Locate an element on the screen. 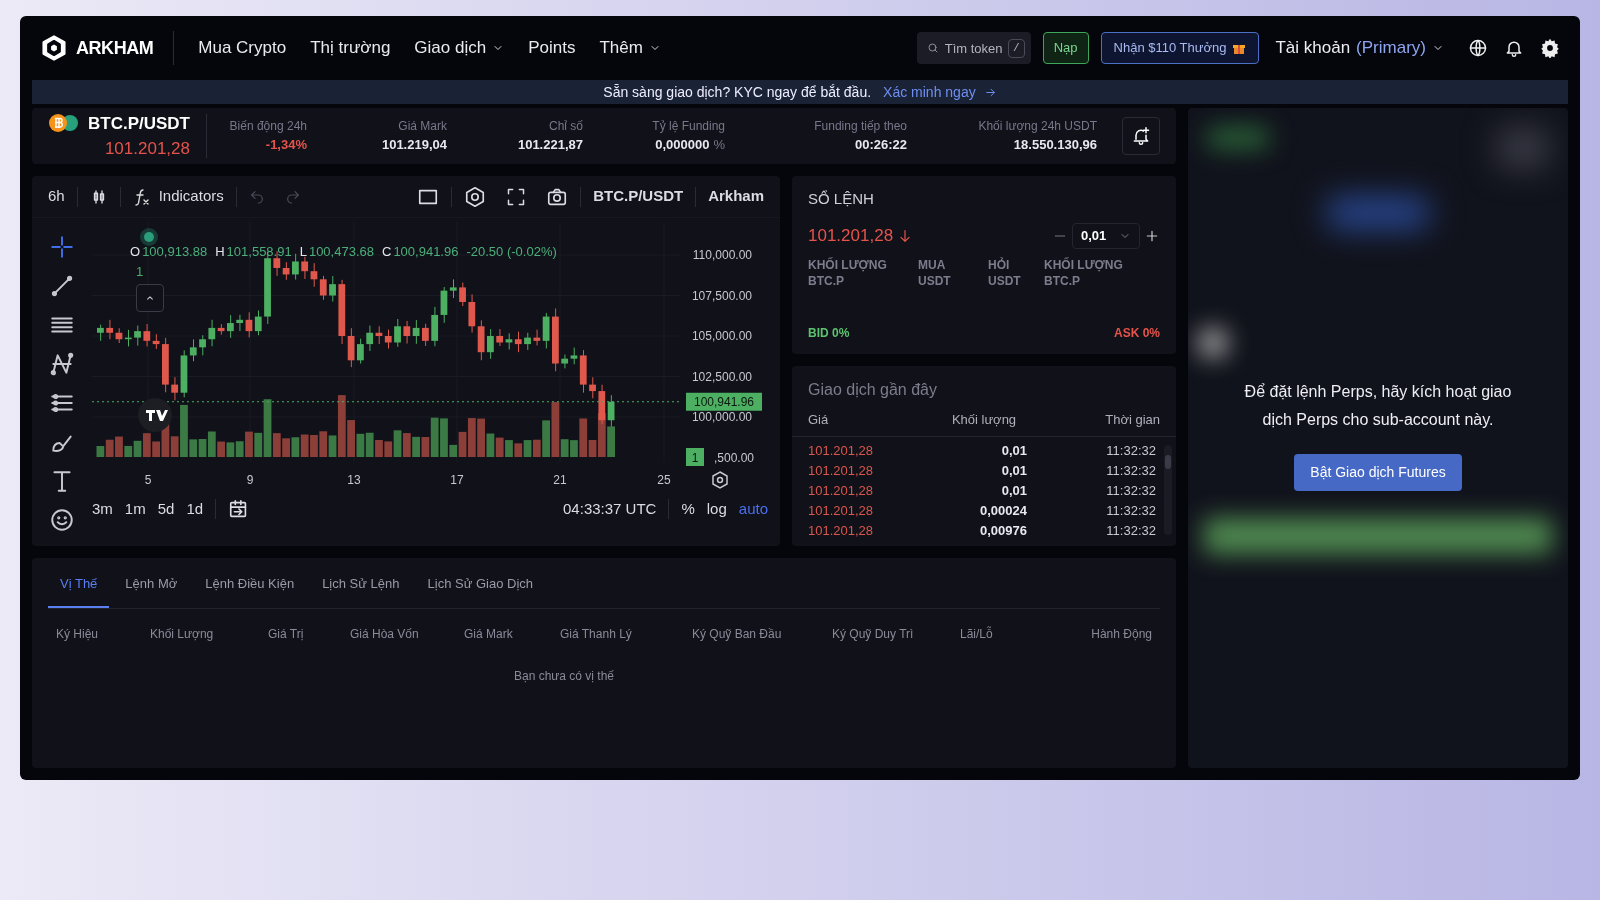 Image resolution: width=1600 pixels, height=900 pixels. ohlc-value: H 101,558.91 is located at coordinates (253, 252).